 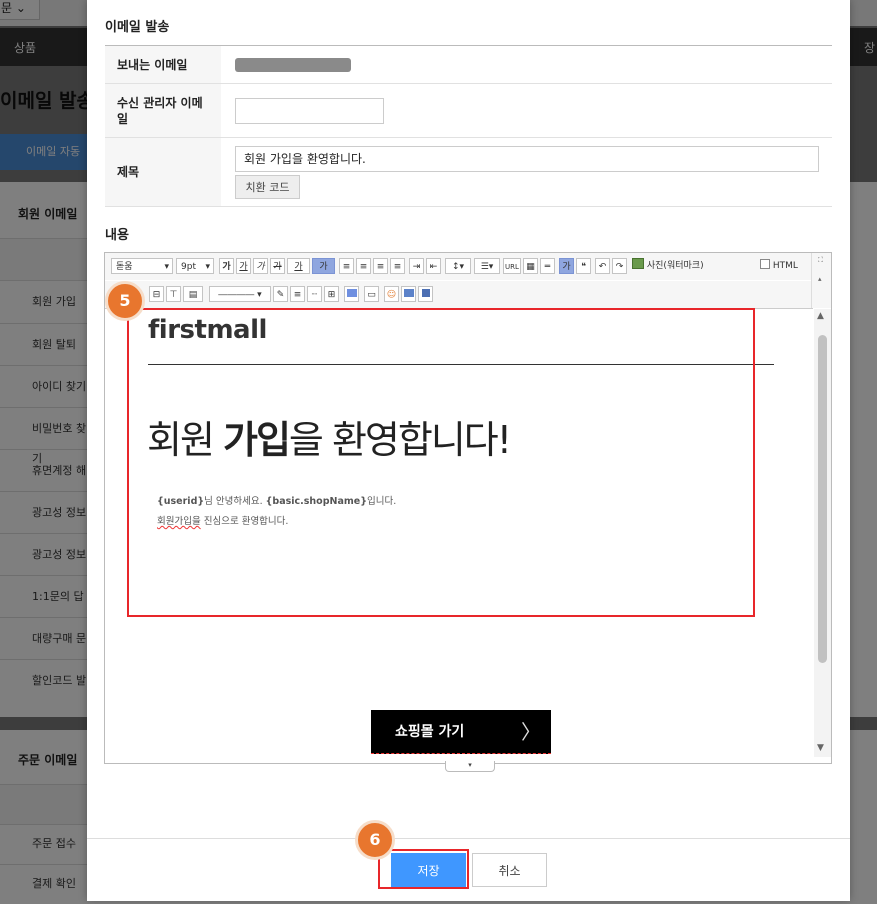 I want to click on indent-icon: ⇥, so click(x=416, y=266).